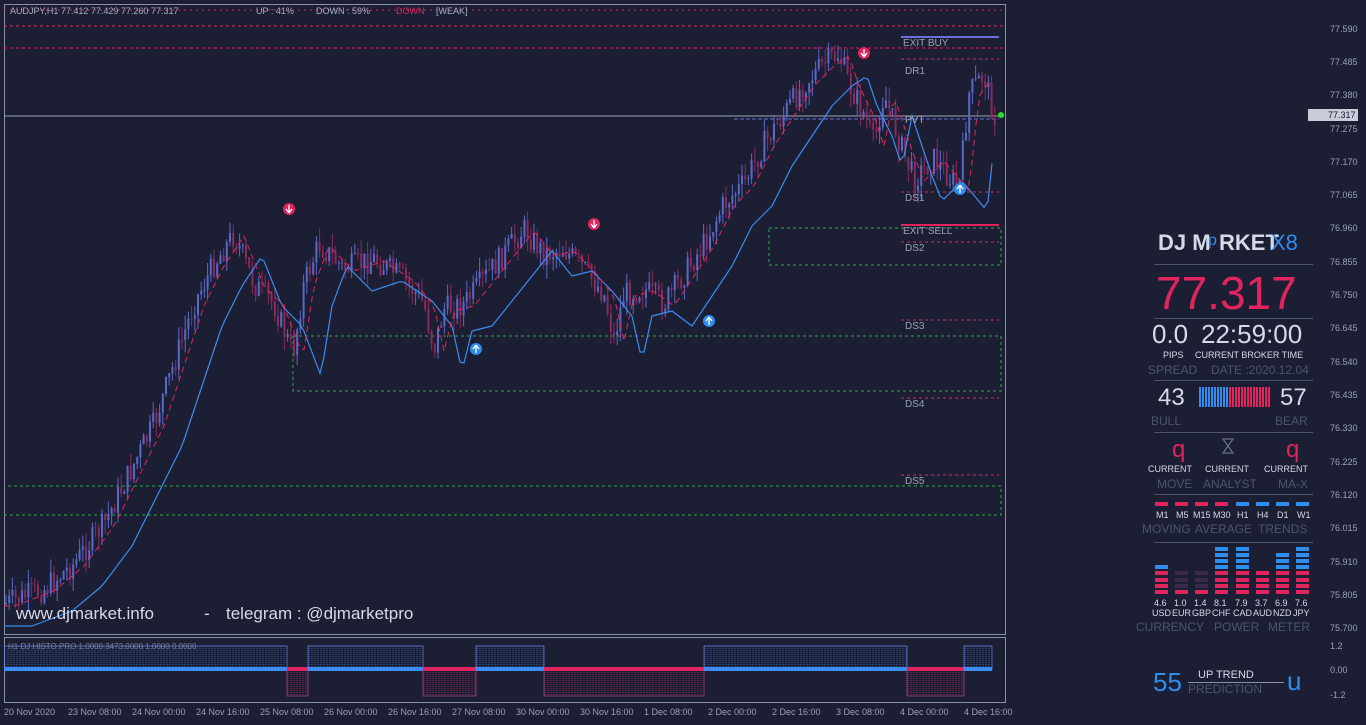 The width and height of the screenshot is (1366, 725). Describe the element at coordinates (1170, 469) in the screenshot. I see `current-move-label: CURRENT` at that location.